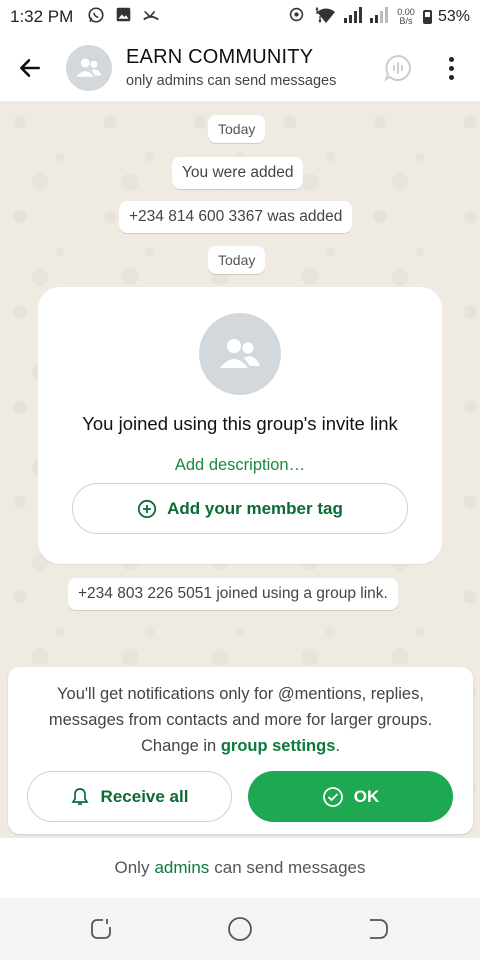 This screenshot has width=480, height=960. I want to click on status-time: 1:32 PM, so click(42, 16).